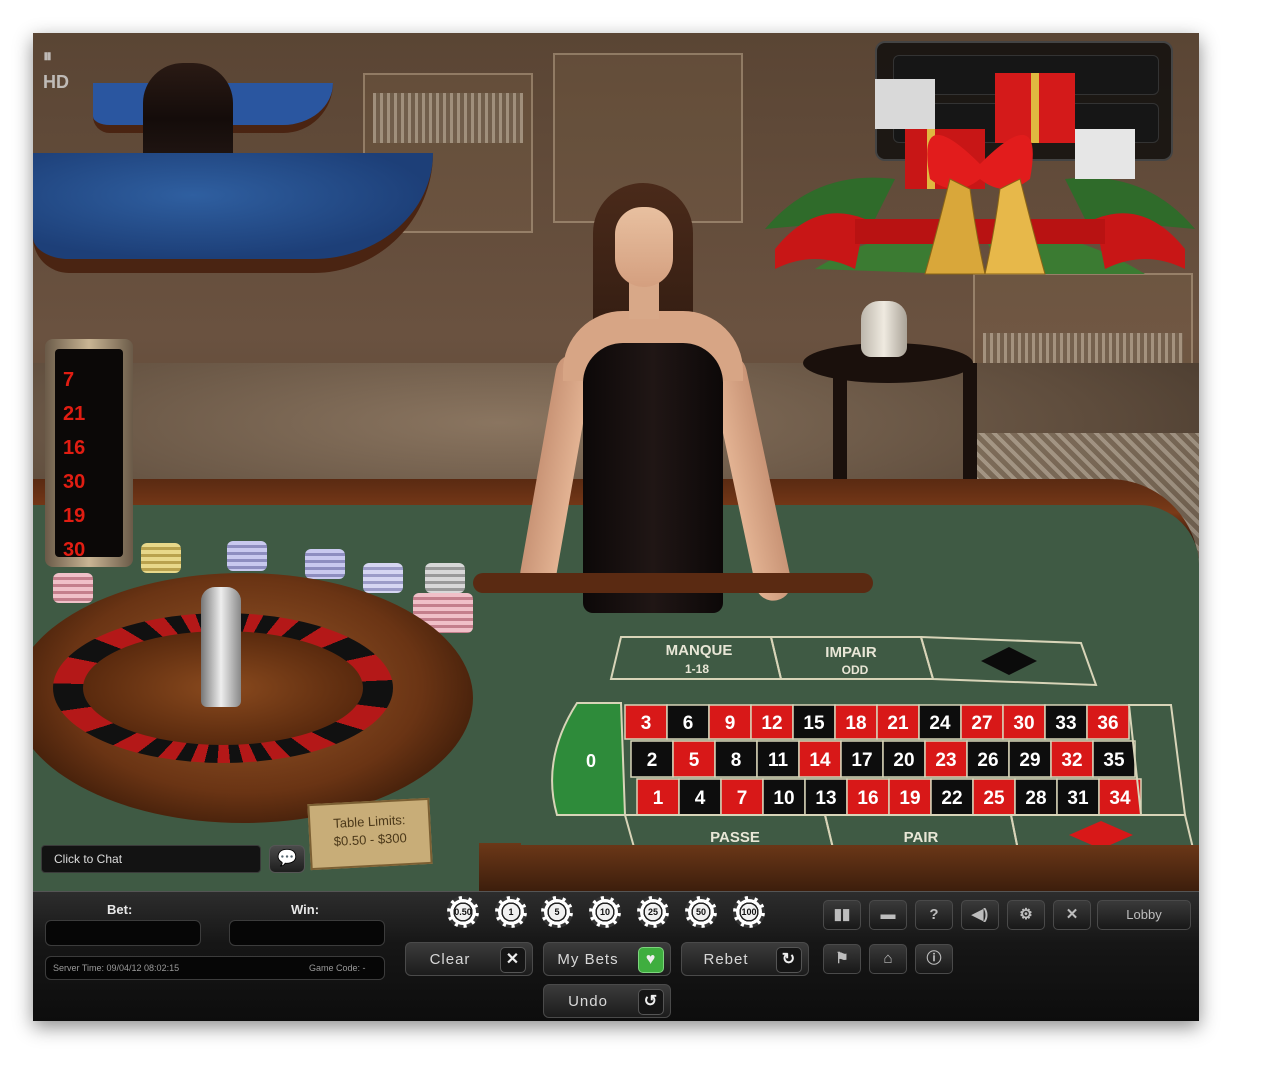 The height and width of the screenshot is (1087, 1264). Describe the element at coordinates (861, 760) in the screenshot. I see `bet-number-label: 17` at that location.